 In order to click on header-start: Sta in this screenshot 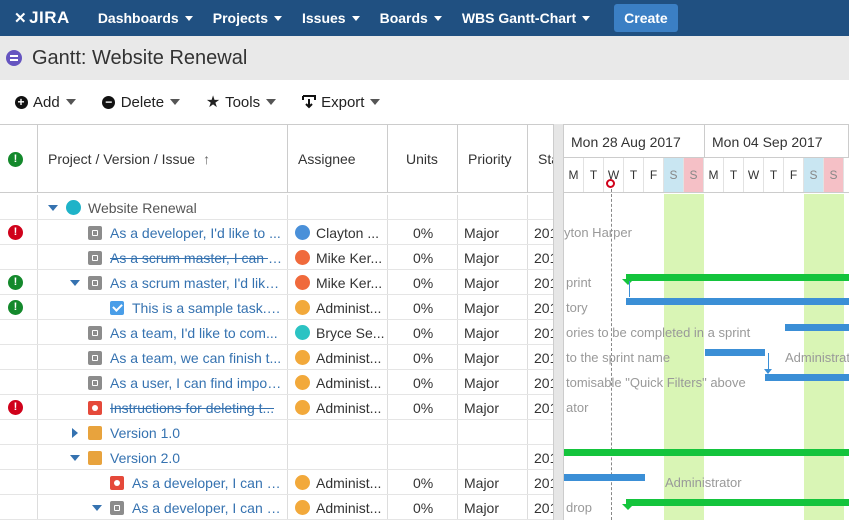, I will do `click(541, 159)`.